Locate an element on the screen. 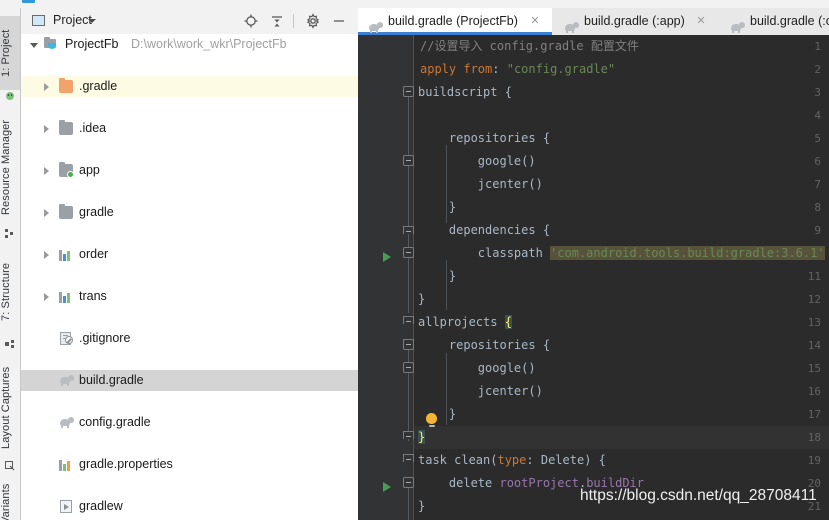  fold-toggle-task-clean is located at coordinates (408, 482).